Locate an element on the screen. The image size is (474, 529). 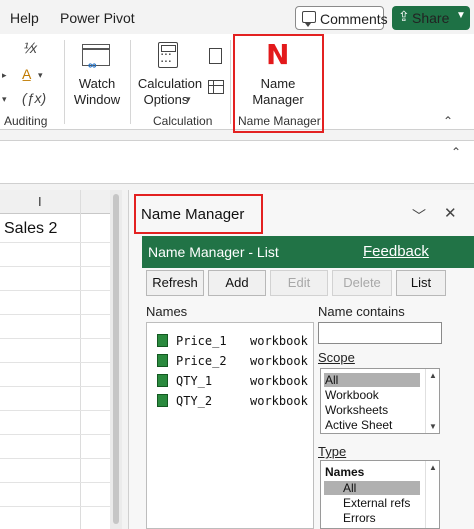
header-title: Name Manager - List is located at coordinates (213, 252).